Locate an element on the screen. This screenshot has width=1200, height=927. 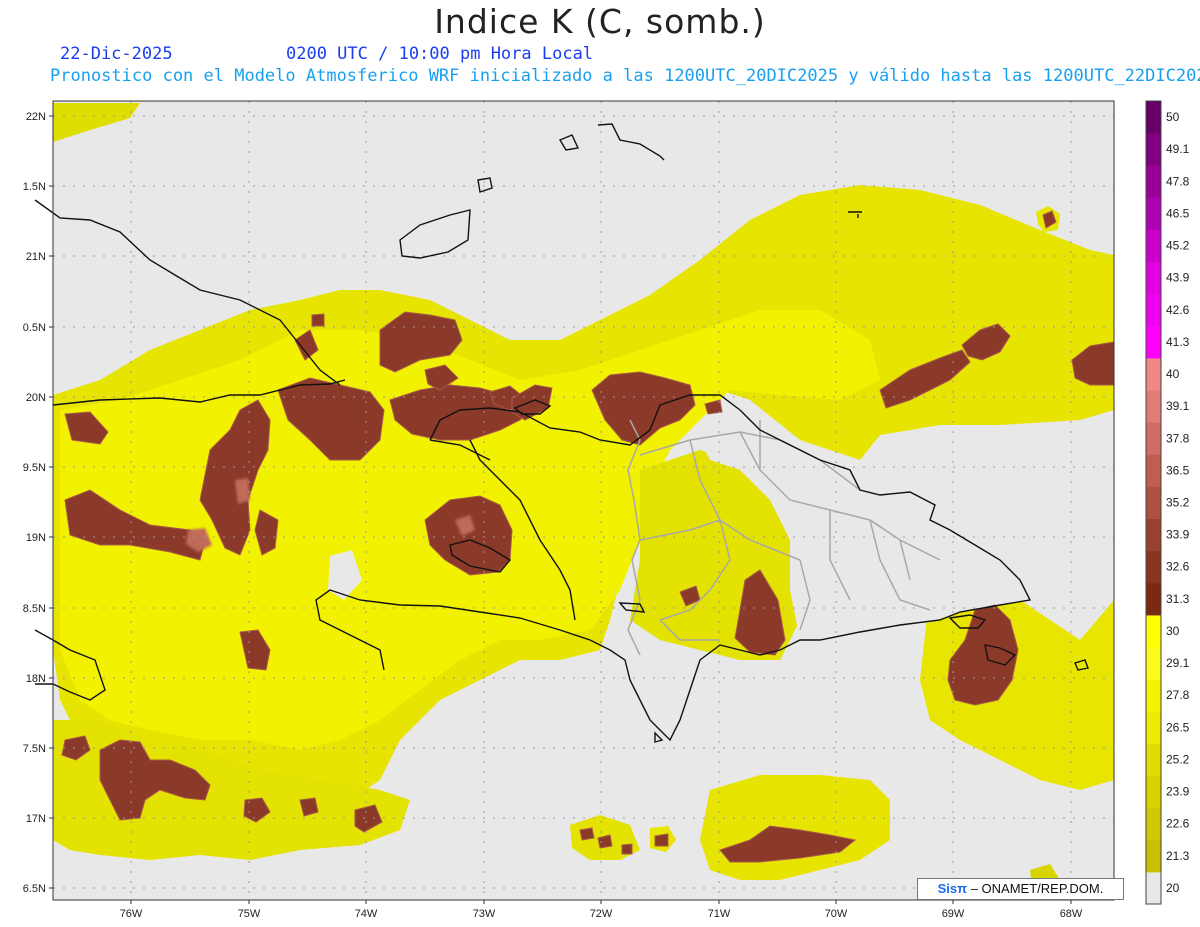
colorbar-level-label: 33.9 is located at coordinates (1178, 535).